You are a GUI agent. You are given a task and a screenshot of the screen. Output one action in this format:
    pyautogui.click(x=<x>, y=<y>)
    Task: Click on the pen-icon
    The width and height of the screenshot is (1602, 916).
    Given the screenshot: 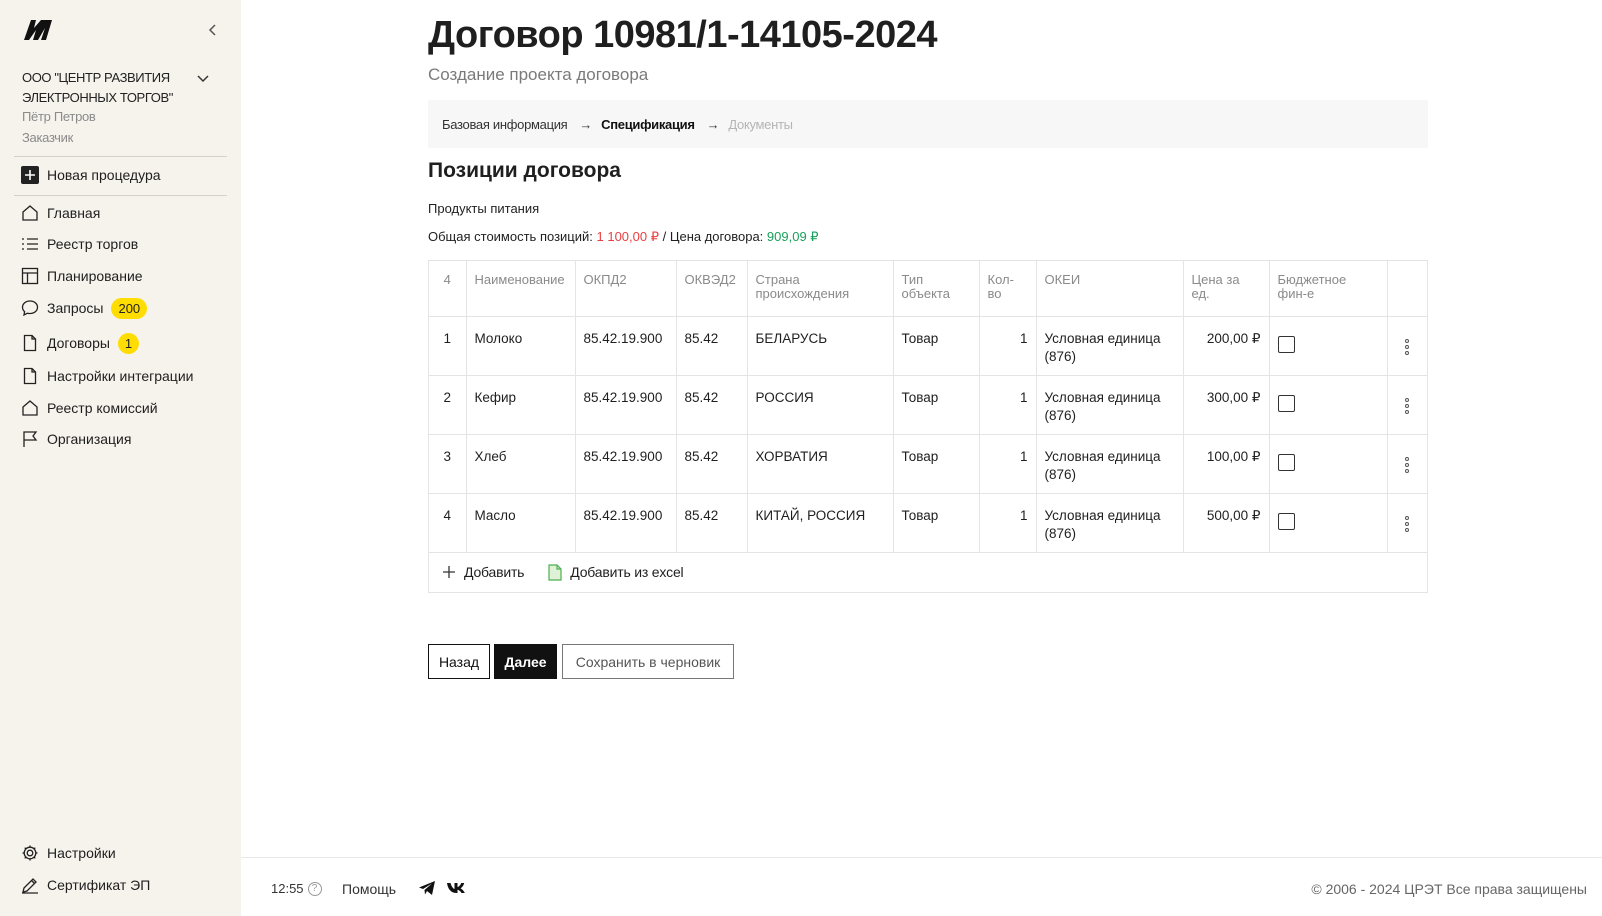 What is the action you would take?
    pyautogui.click(x=30, y=885)
    